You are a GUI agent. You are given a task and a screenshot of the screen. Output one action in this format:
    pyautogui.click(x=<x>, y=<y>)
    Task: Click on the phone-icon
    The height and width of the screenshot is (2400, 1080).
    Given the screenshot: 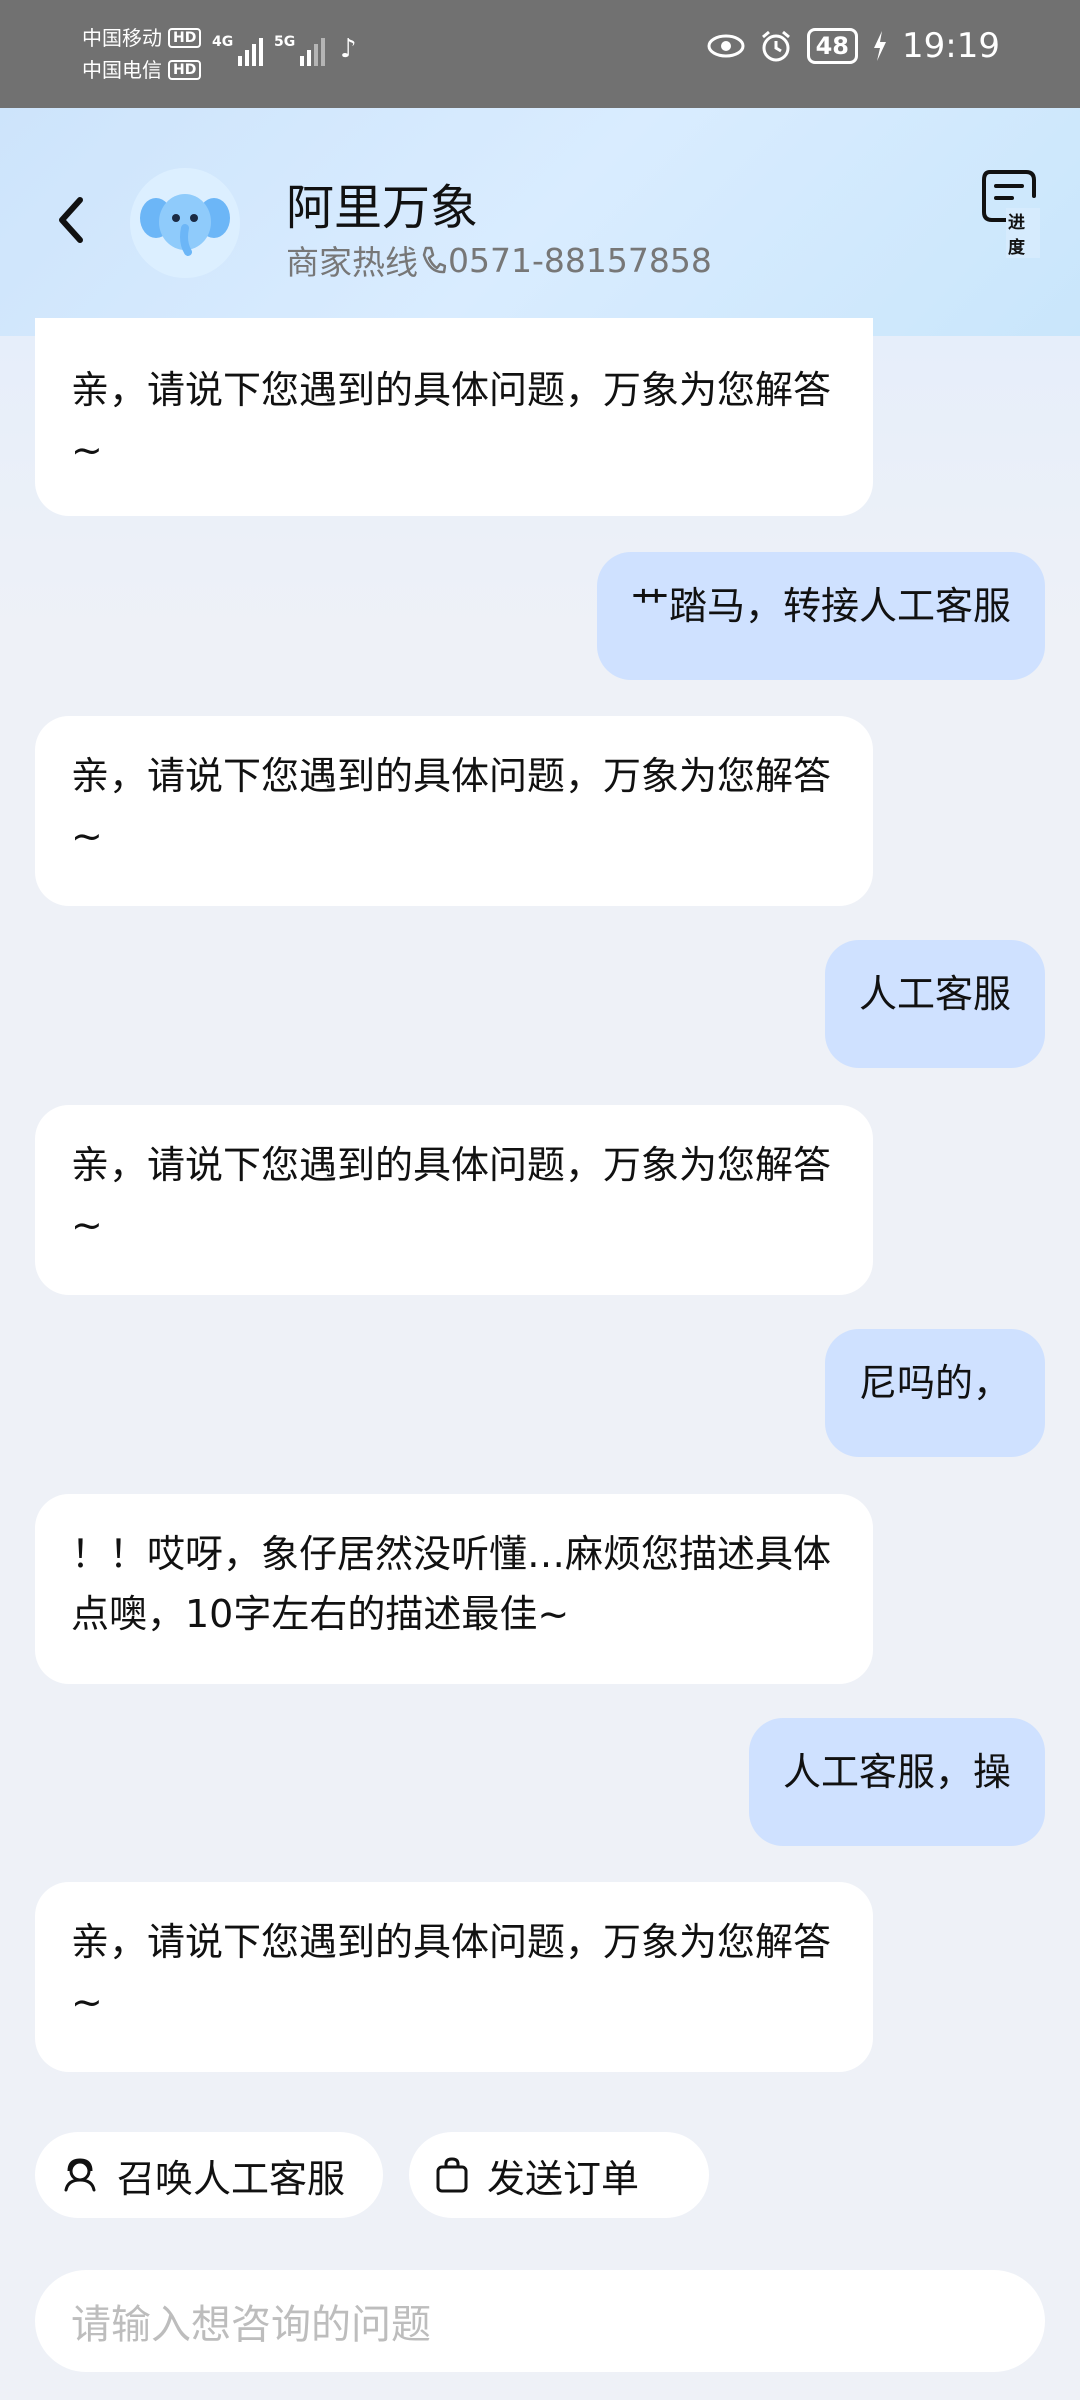 What is the action you would take?
    pyautogui.click(x=434, y=260)
    